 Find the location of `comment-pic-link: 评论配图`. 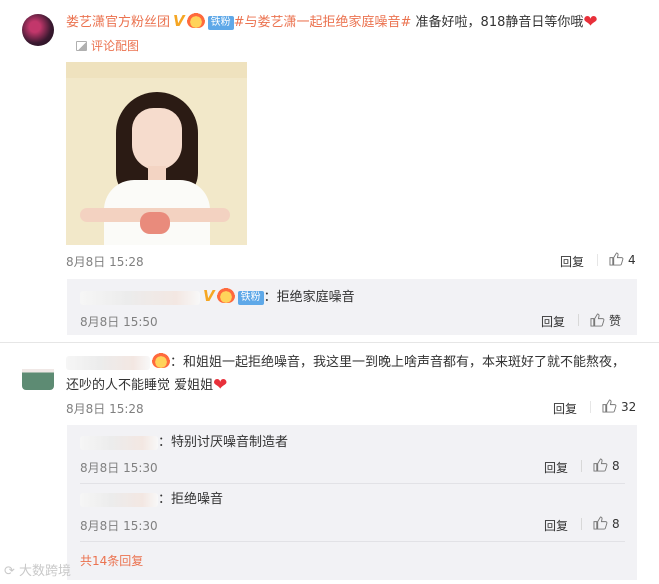

comment-pic-link: 评论配图 is located at coordinates (107, 46).